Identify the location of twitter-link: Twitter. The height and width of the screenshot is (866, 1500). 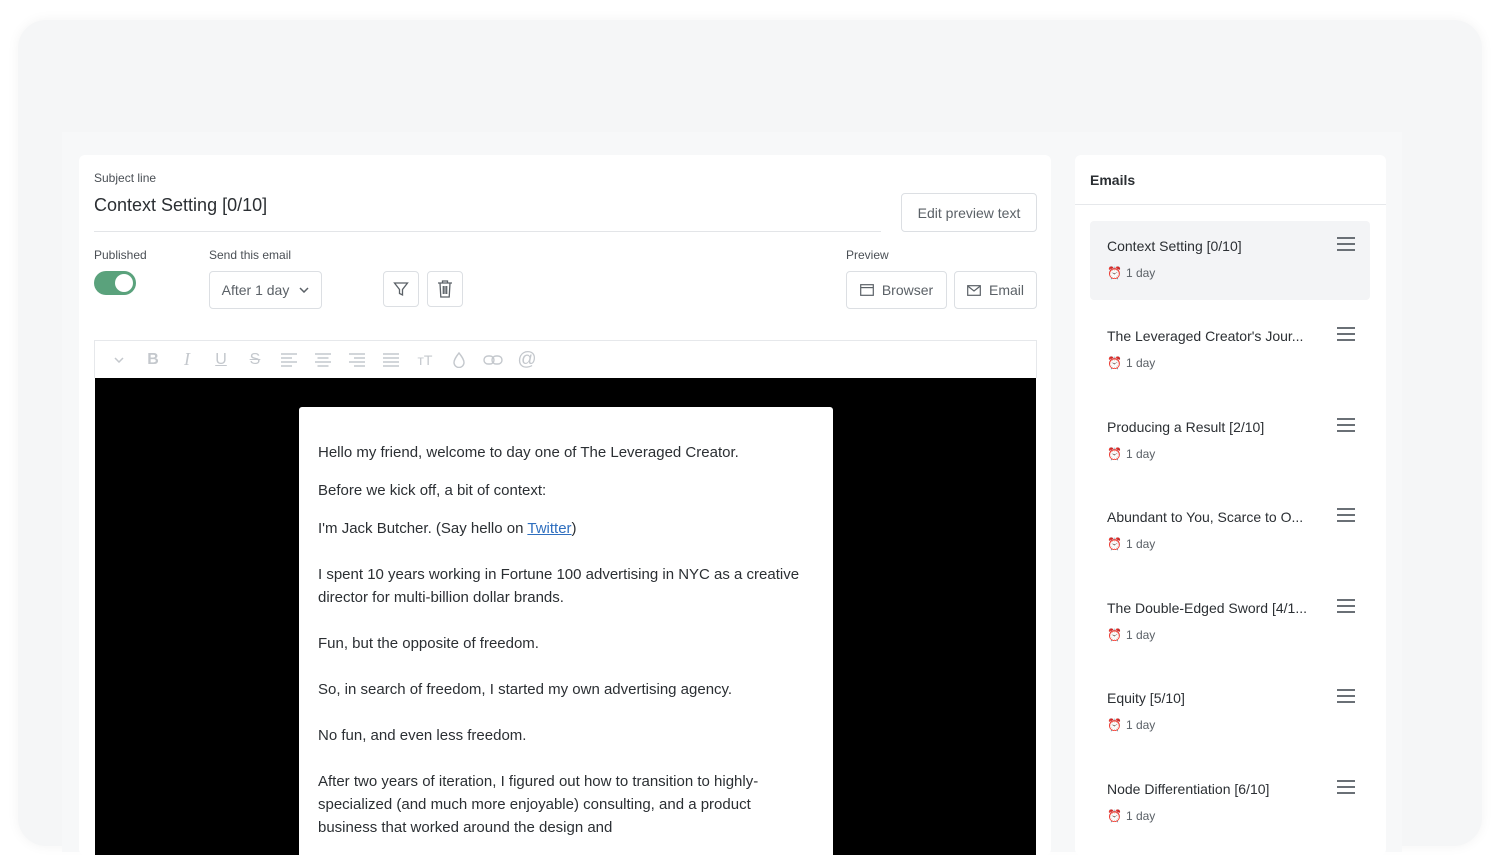
(549, 528).